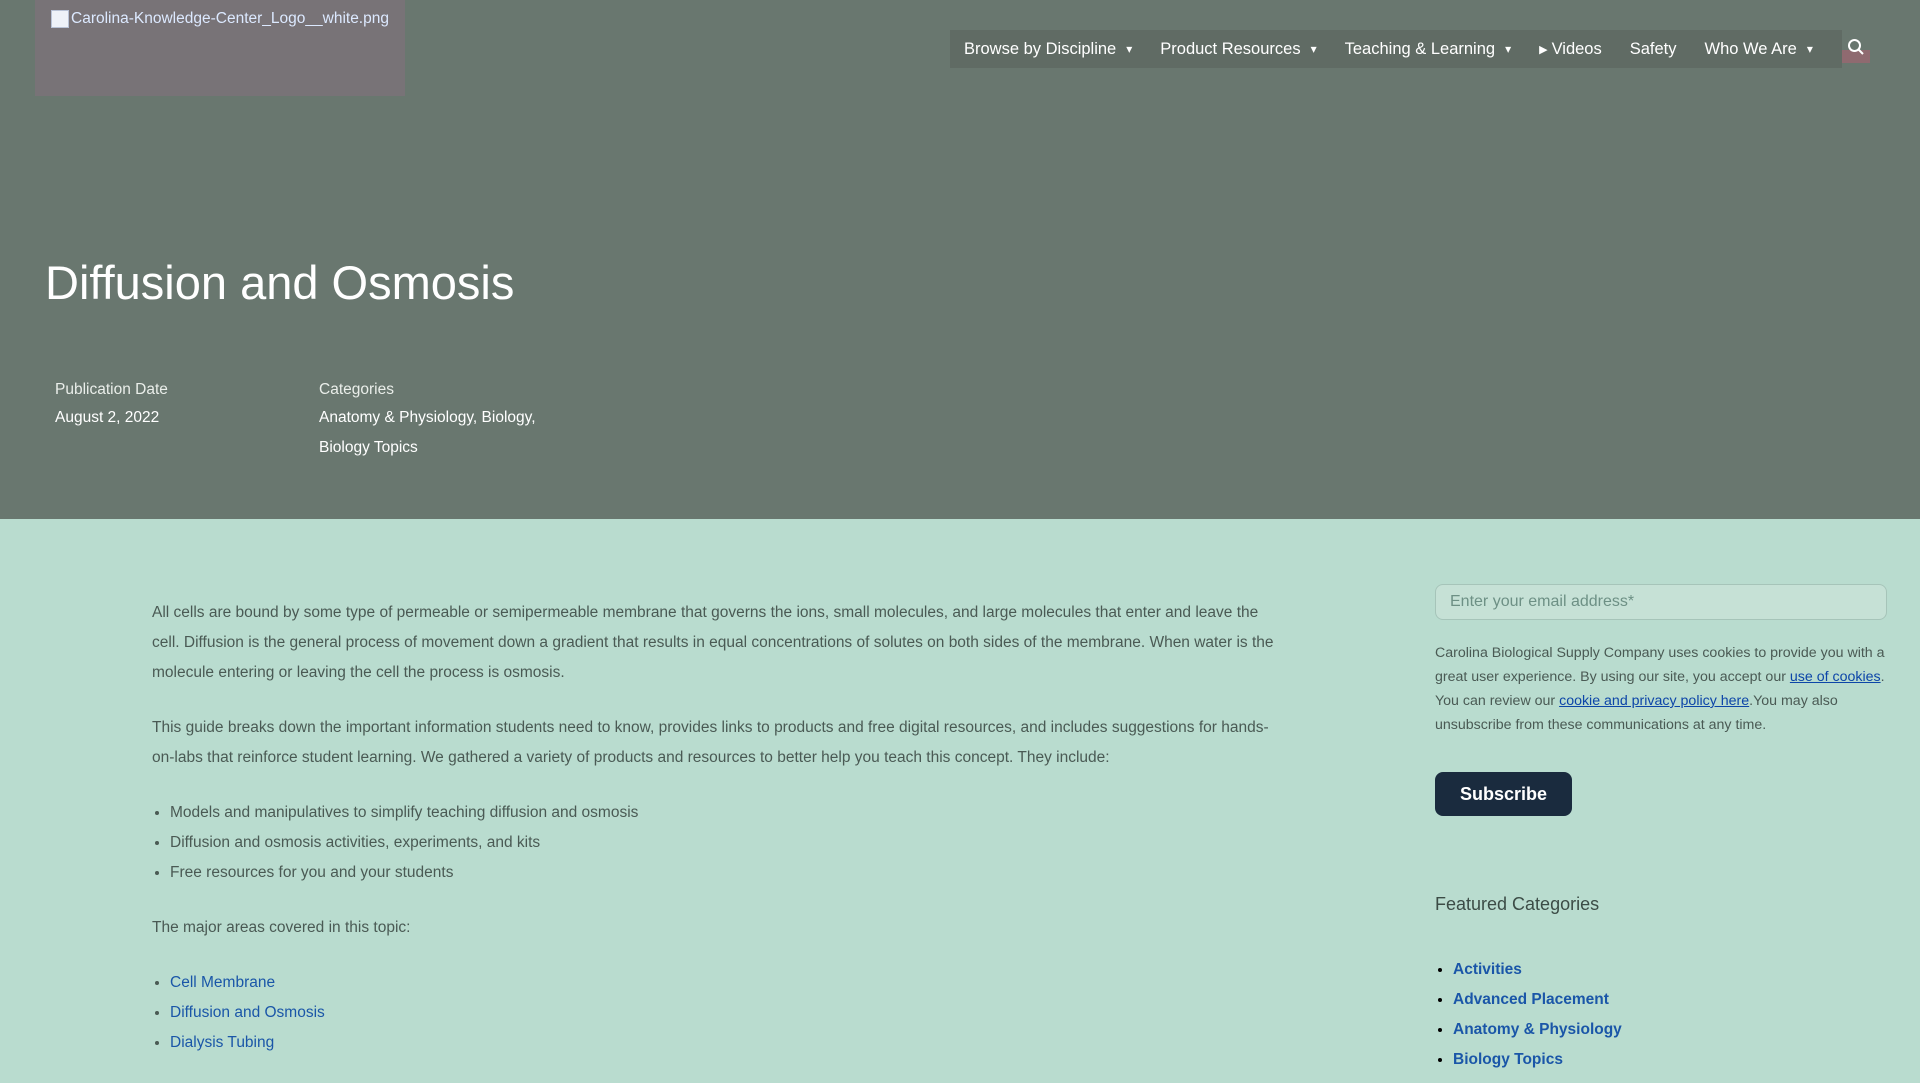 Image resolution: width=1920 pixels, height=1083 pixels. Describe the element at coordinates (722, 983) in the screenshot. I see `list-item: Cell Membrane` at that location.